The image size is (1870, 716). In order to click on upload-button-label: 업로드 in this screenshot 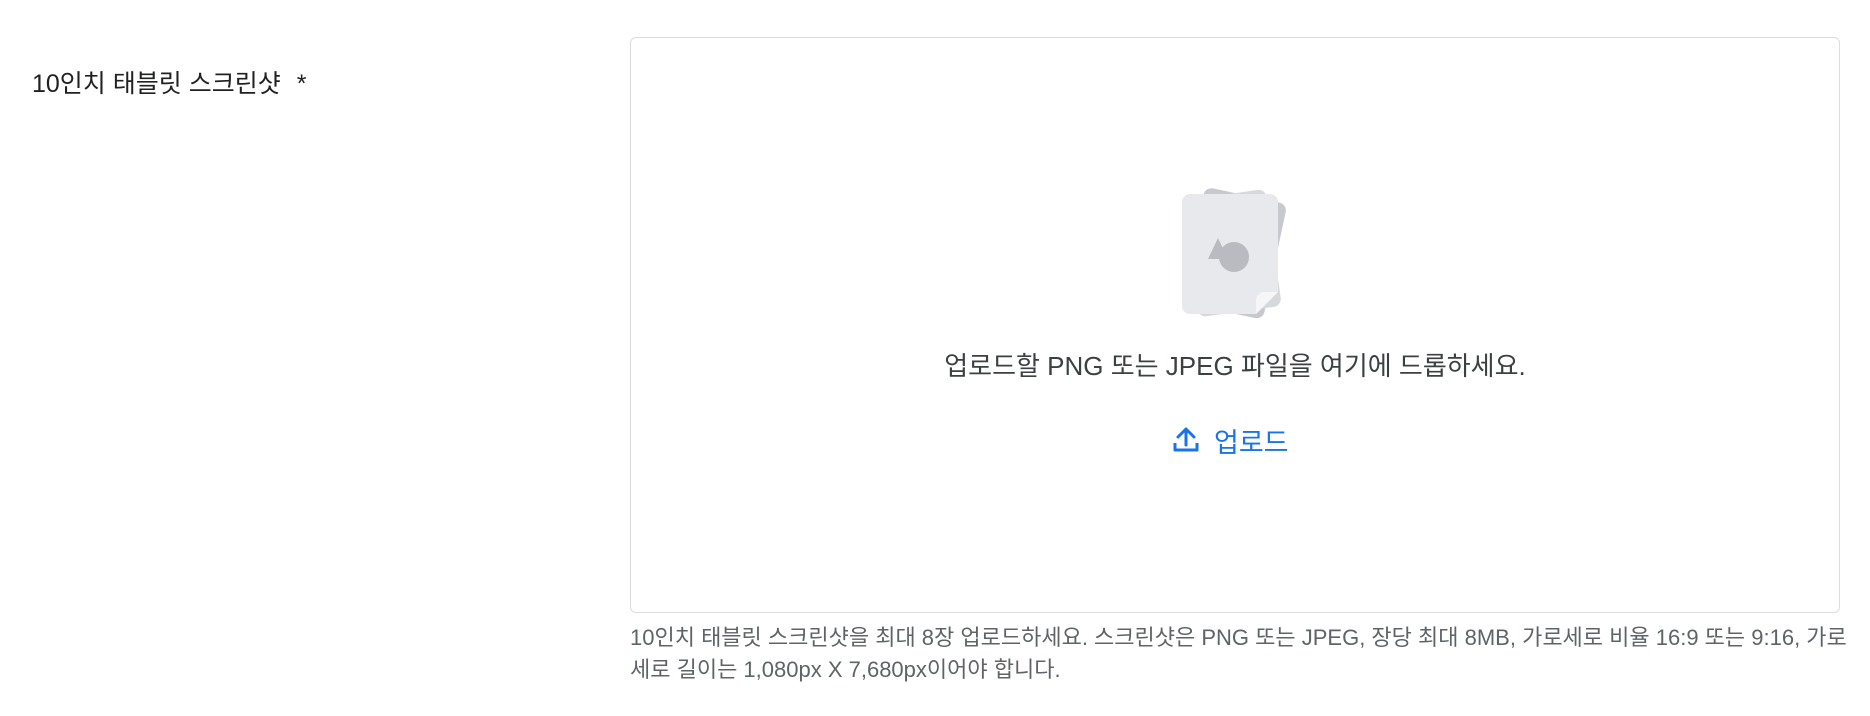, I will do `click(1251, 442)`.